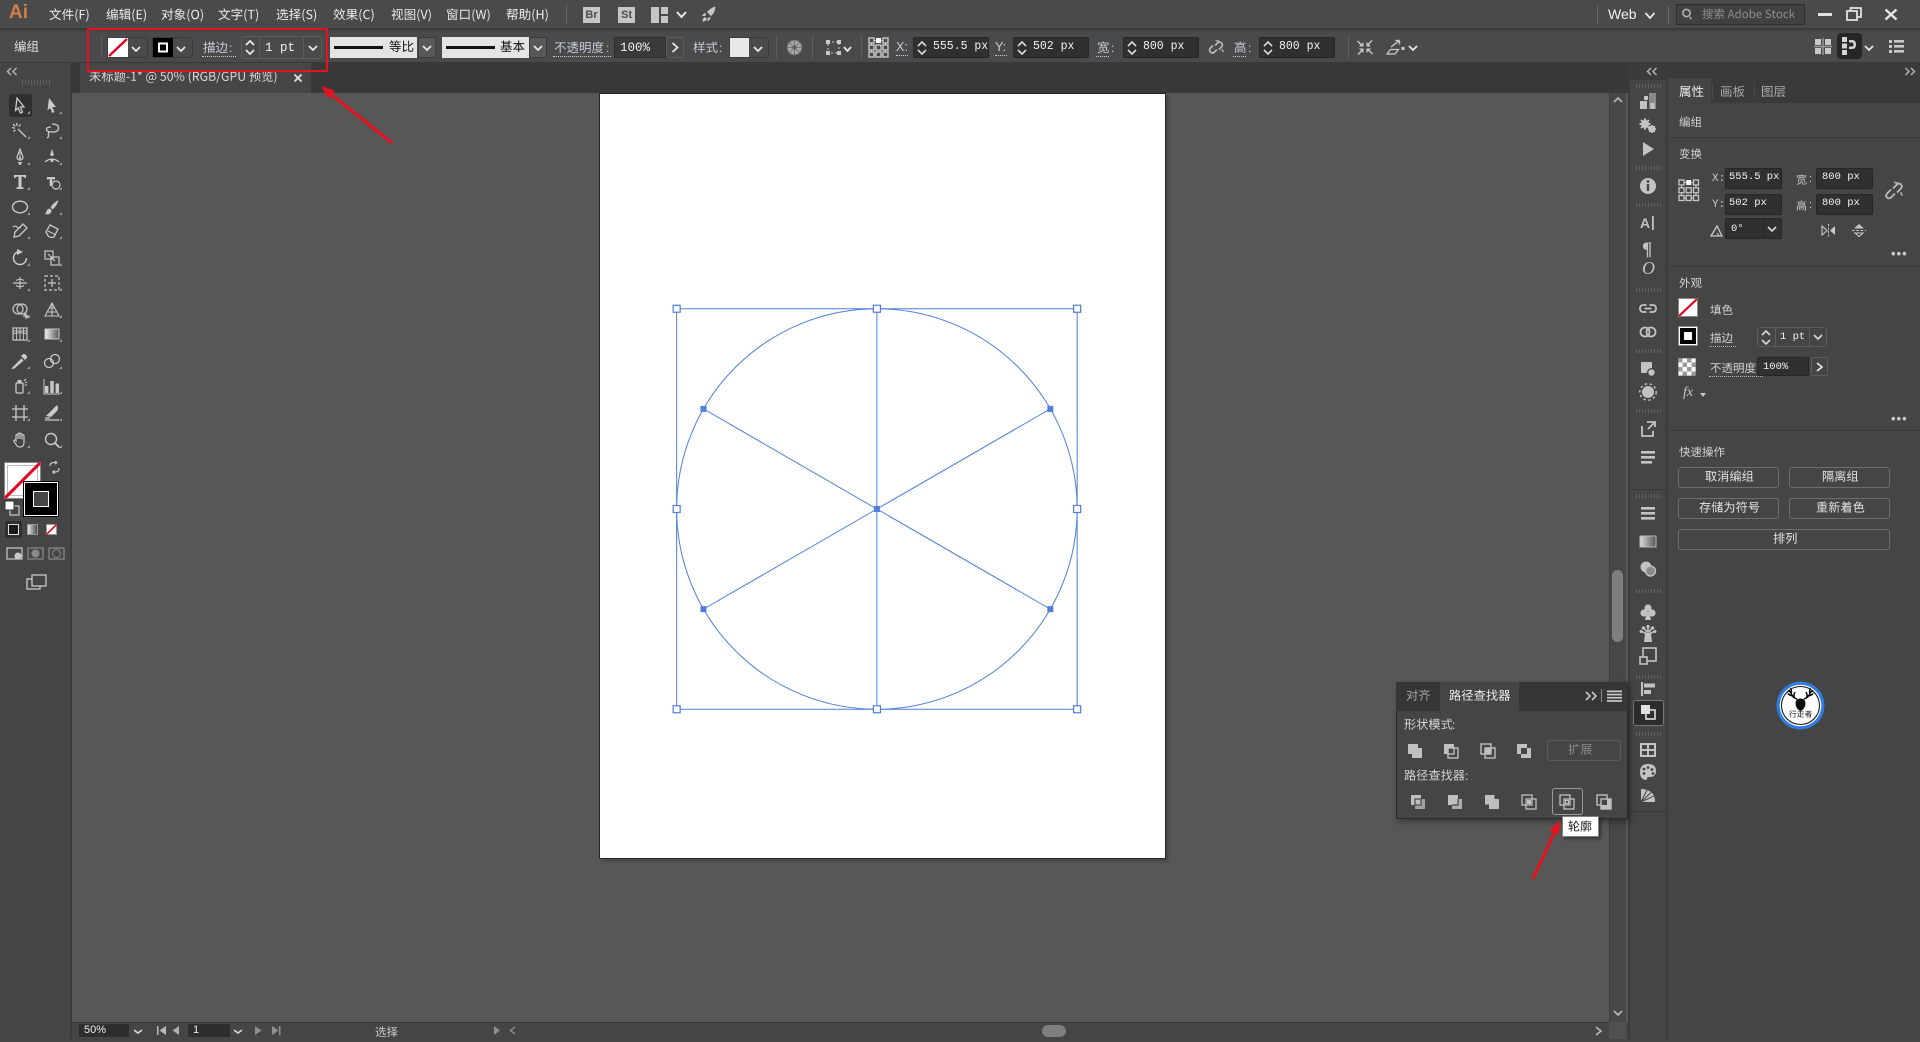 Image resolution: width=1920 pixels, height=1042 pixels. I want to click on svg-text: A, so click(1645, 223).